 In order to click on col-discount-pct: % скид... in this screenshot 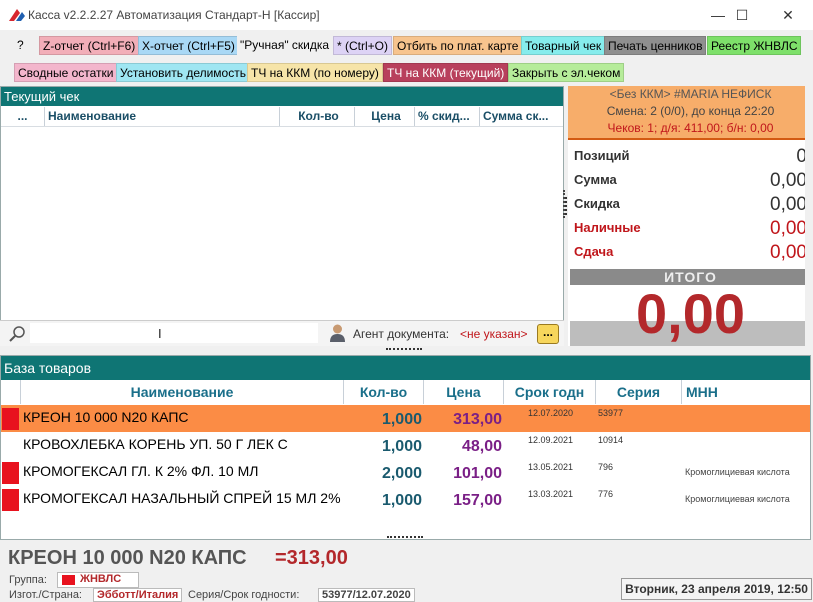, I will do `click(447, 116)`.